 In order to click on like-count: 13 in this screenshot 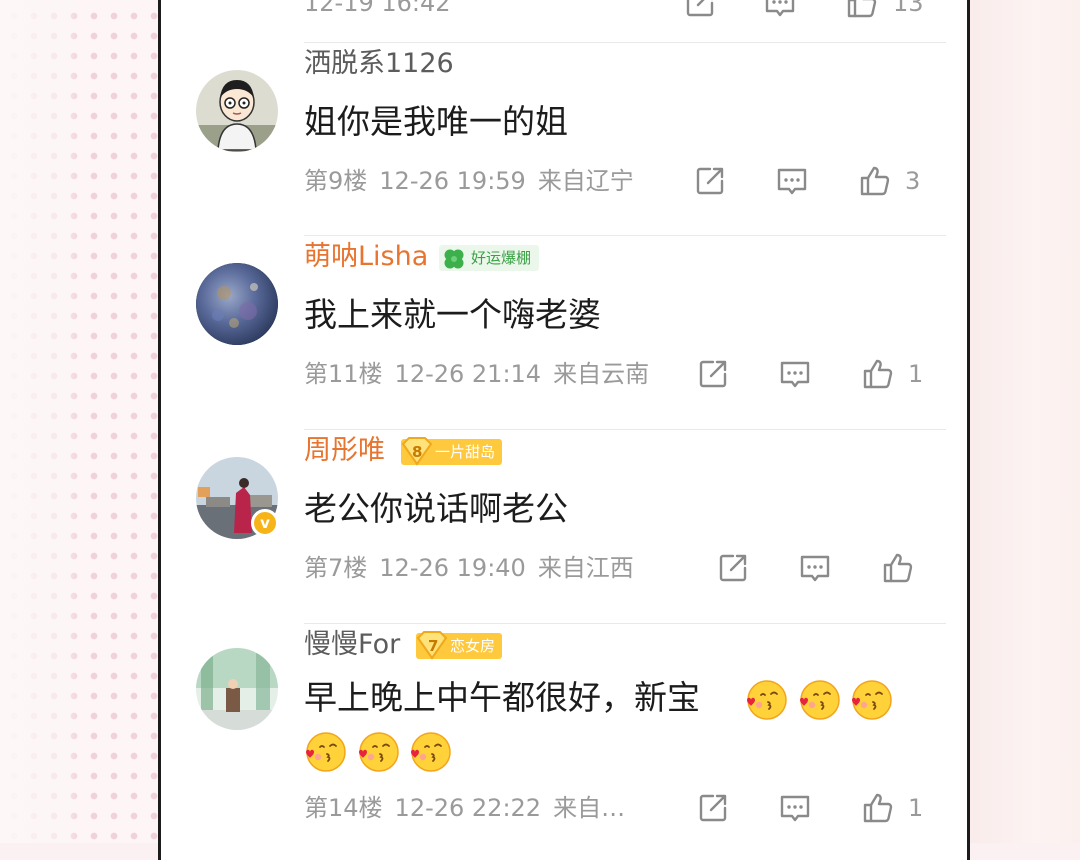, I will do `click(908, 8)`.